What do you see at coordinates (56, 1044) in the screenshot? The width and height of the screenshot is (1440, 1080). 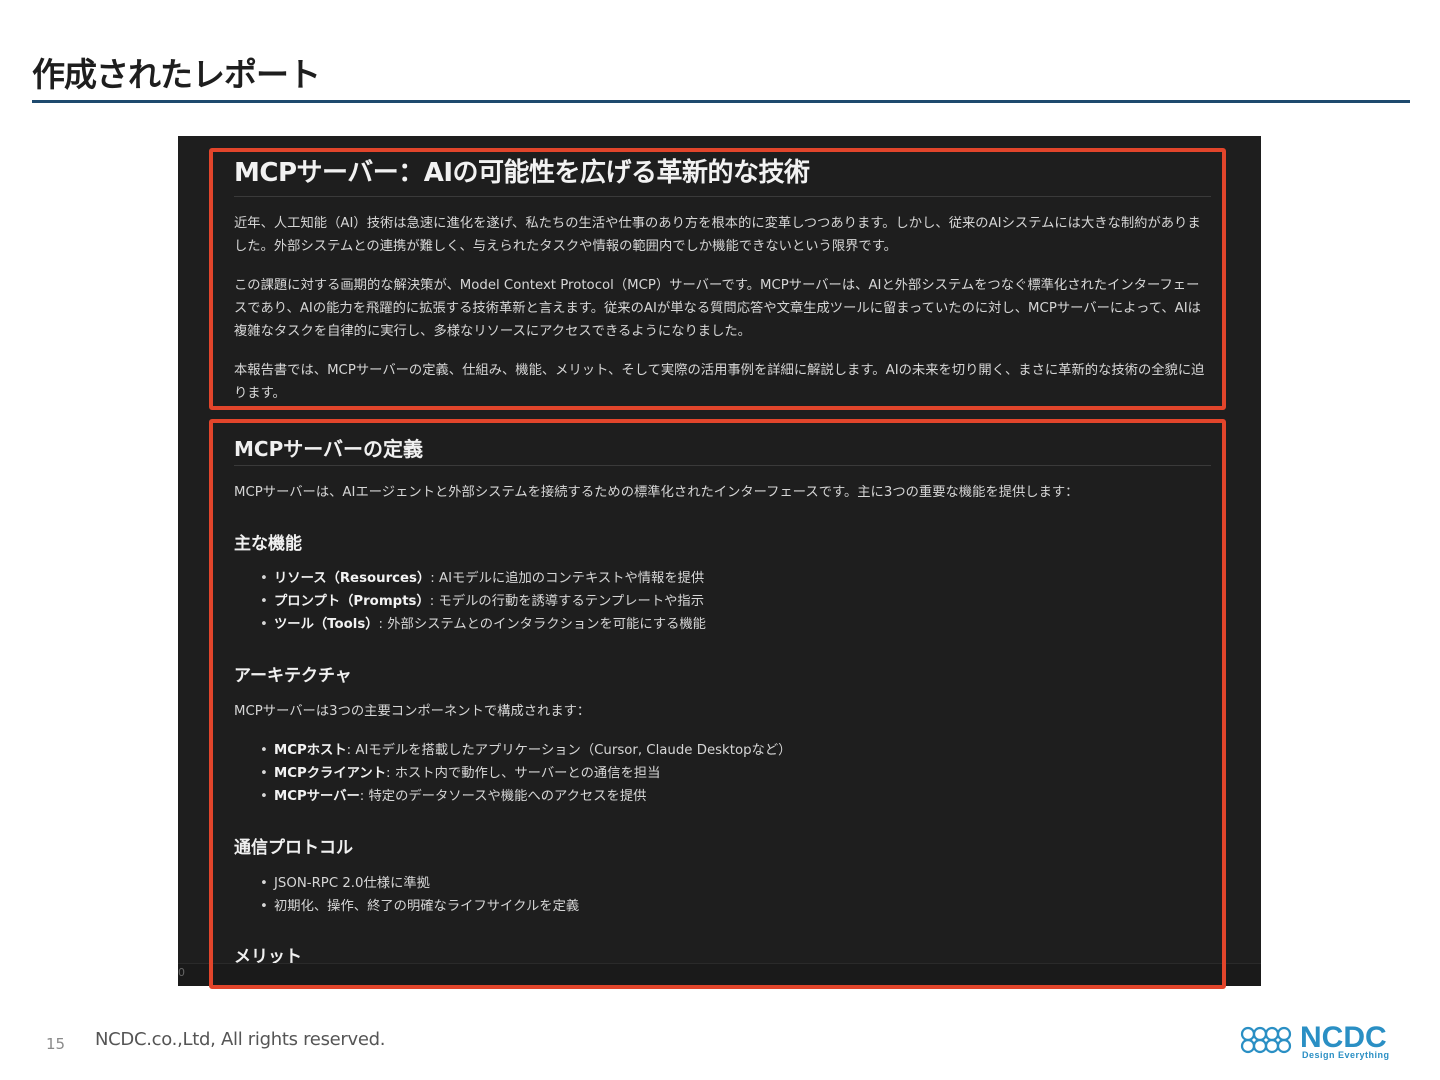 I see `page-number: 15` at bounding box center [56, 1044].